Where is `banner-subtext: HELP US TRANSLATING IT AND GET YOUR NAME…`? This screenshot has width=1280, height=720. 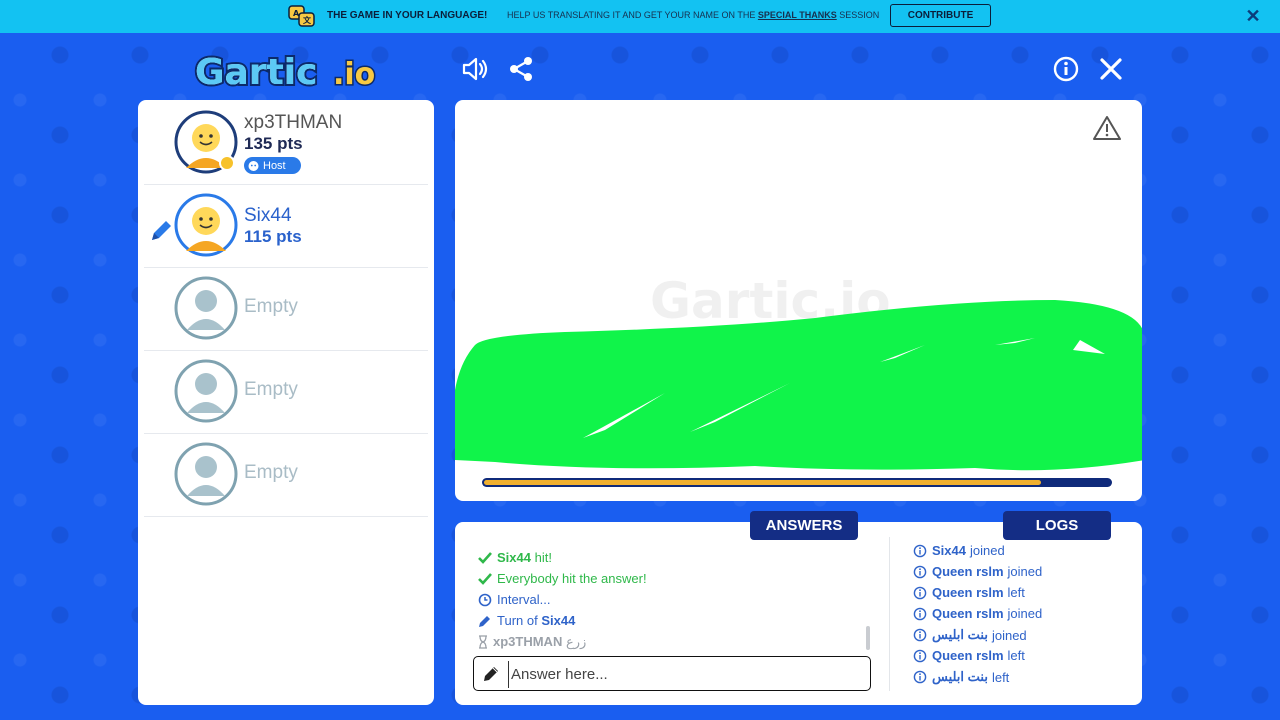 banner-subtext: HELP US TRANSLATING IT AND GET YOUR NAME… is located at coordinates (693, 15).